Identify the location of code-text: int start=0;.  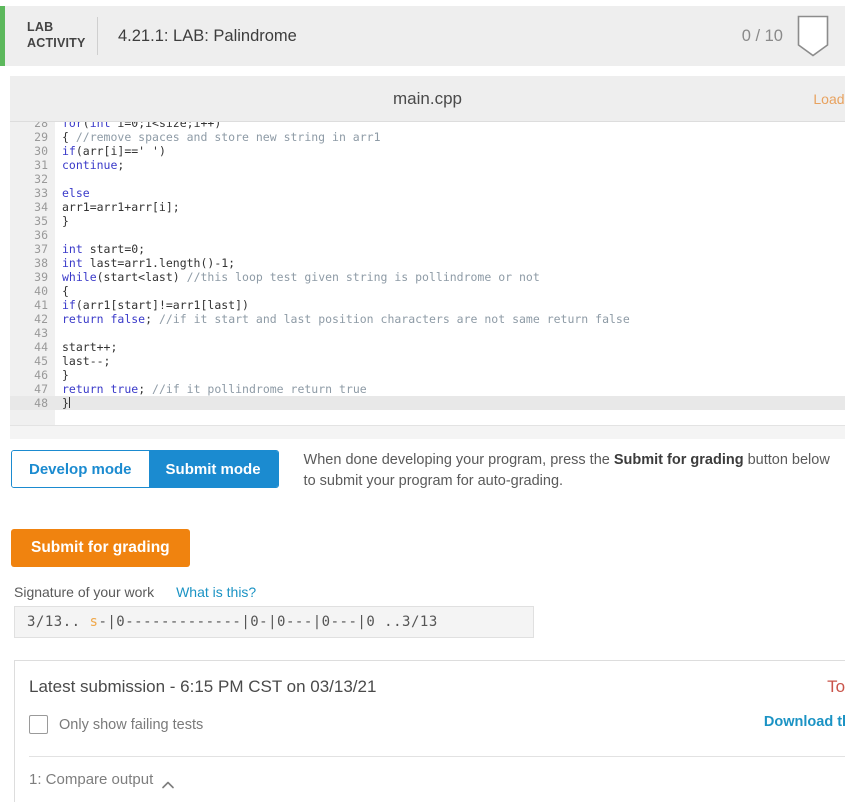
(104, 249).